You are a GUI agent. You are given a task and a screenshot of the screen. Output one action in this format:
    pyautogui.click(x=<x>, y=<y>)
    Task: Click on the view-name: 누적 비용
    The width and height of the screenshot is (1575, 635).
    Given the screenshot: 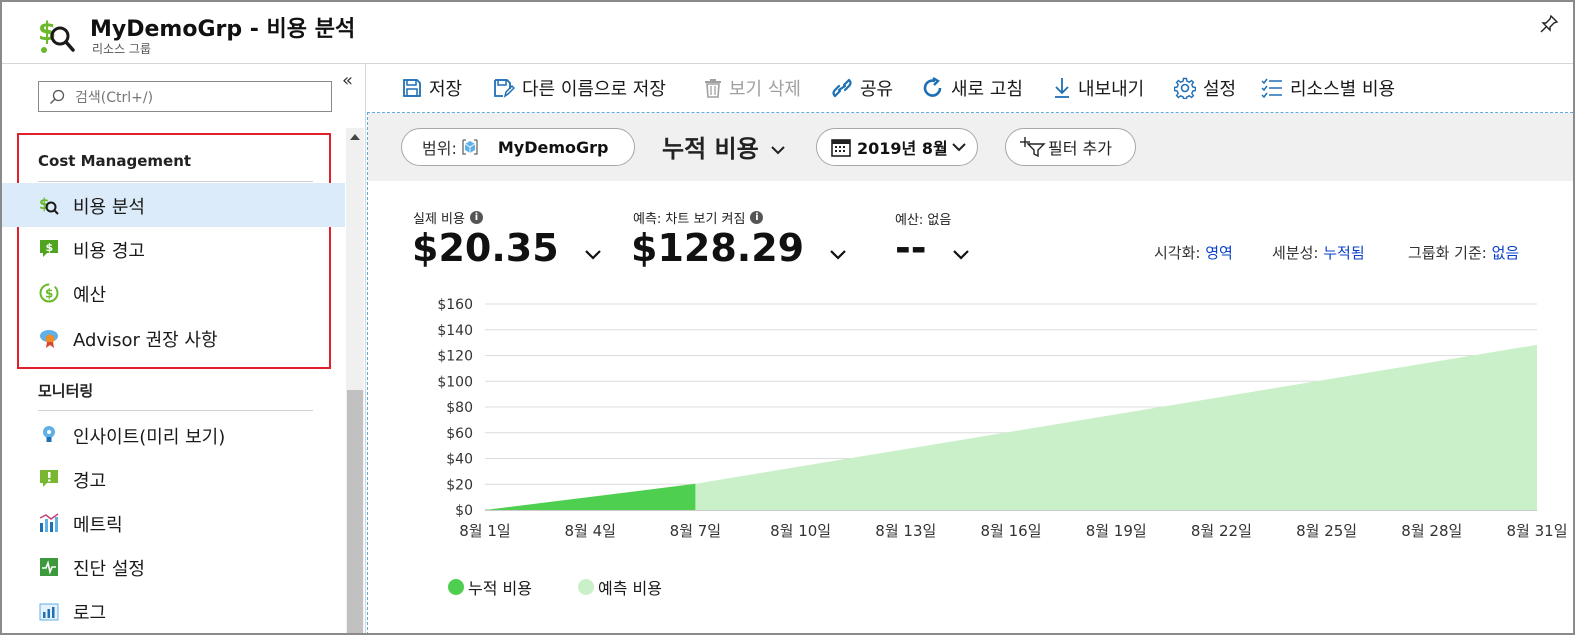 What is the action you would take?
    pyautogui.click(x=710, y=149)
    